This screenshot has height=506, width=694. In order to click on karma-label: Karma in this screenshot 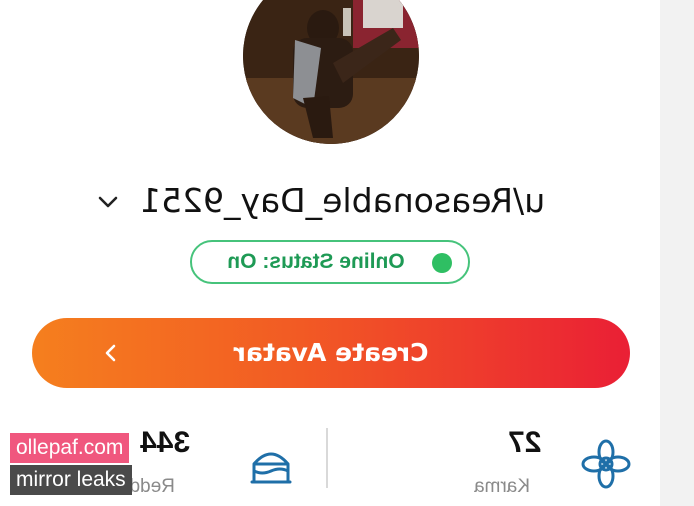, I will do `click(502, 486)`.